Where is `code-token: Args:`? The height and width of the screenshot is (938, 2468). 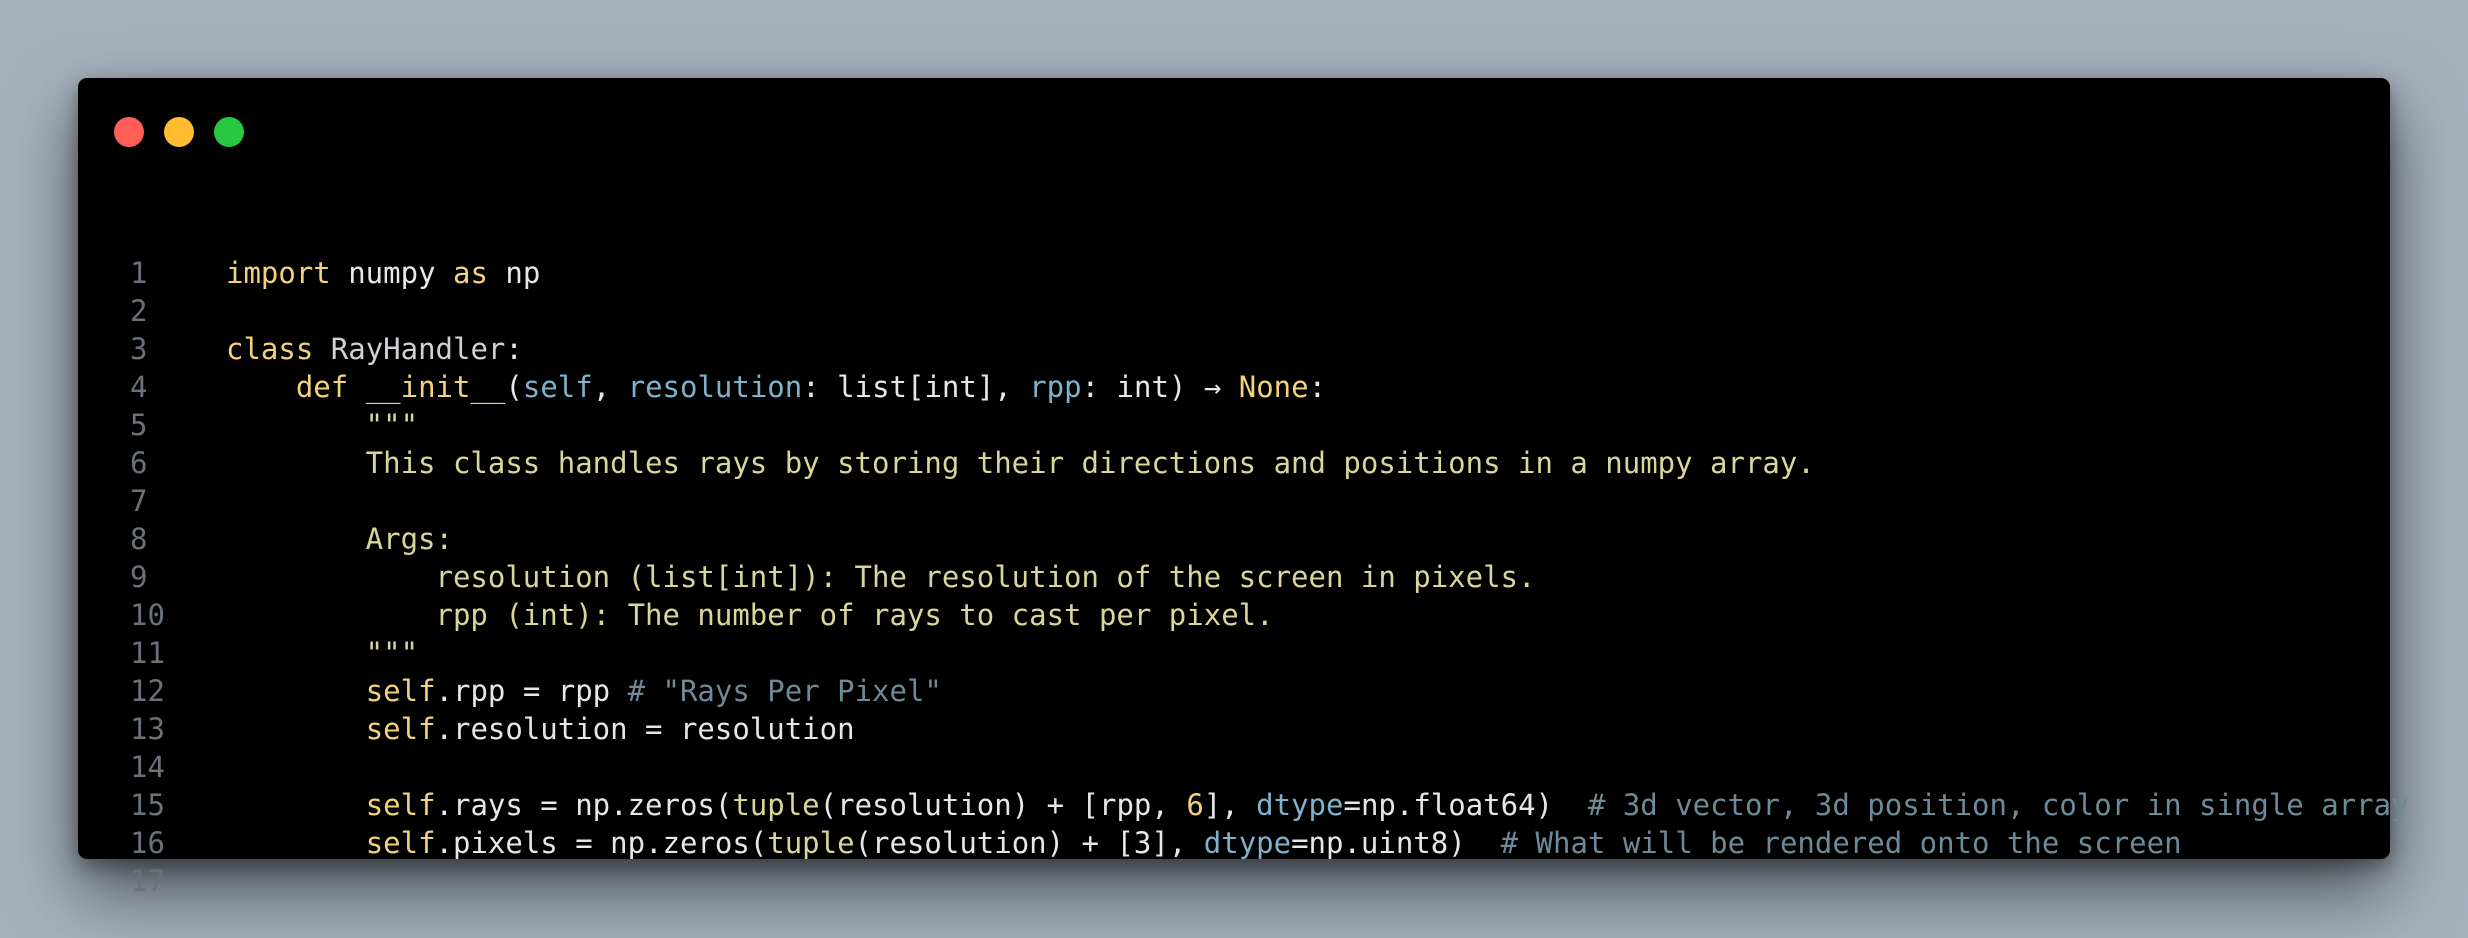 code-token: Args: is located at coordinates (339, 539).